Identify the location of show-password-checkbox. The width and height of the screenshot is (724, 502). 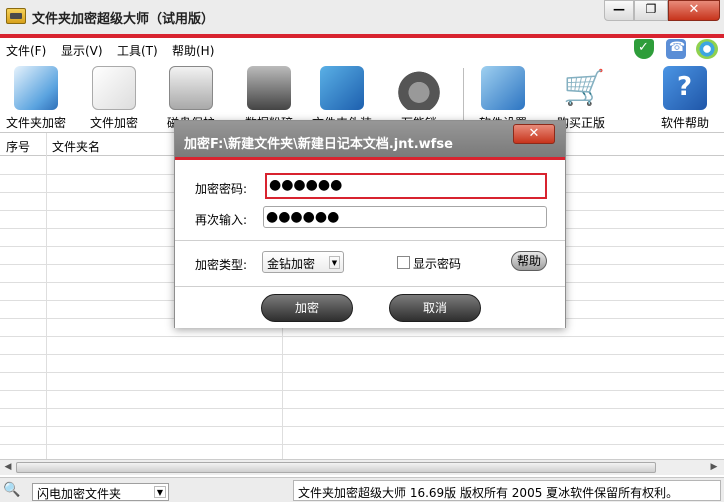
(403, 262).